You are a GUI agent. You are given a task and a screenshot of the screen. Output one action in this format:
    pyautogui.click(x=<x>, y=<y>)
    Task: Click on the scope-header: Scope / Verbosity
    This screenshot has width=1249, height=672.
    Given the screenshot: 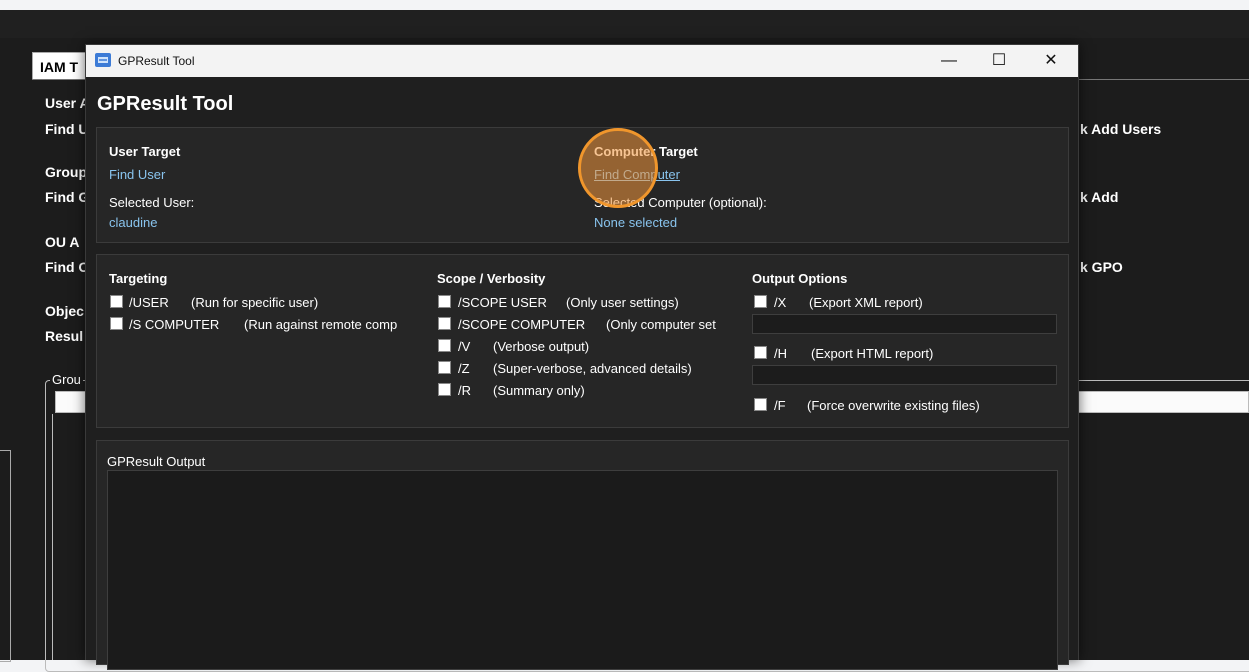 What is the action you would take?
    pyautogui.click(x=491, y=278)
    